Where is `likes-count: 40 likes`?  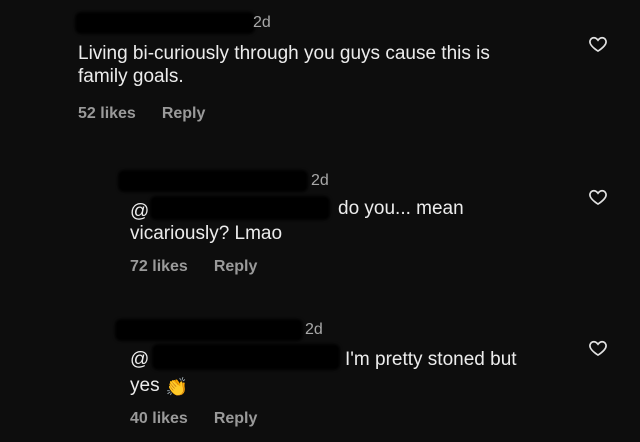 likes-count: 40 likes is located at coordinates (159, 418).